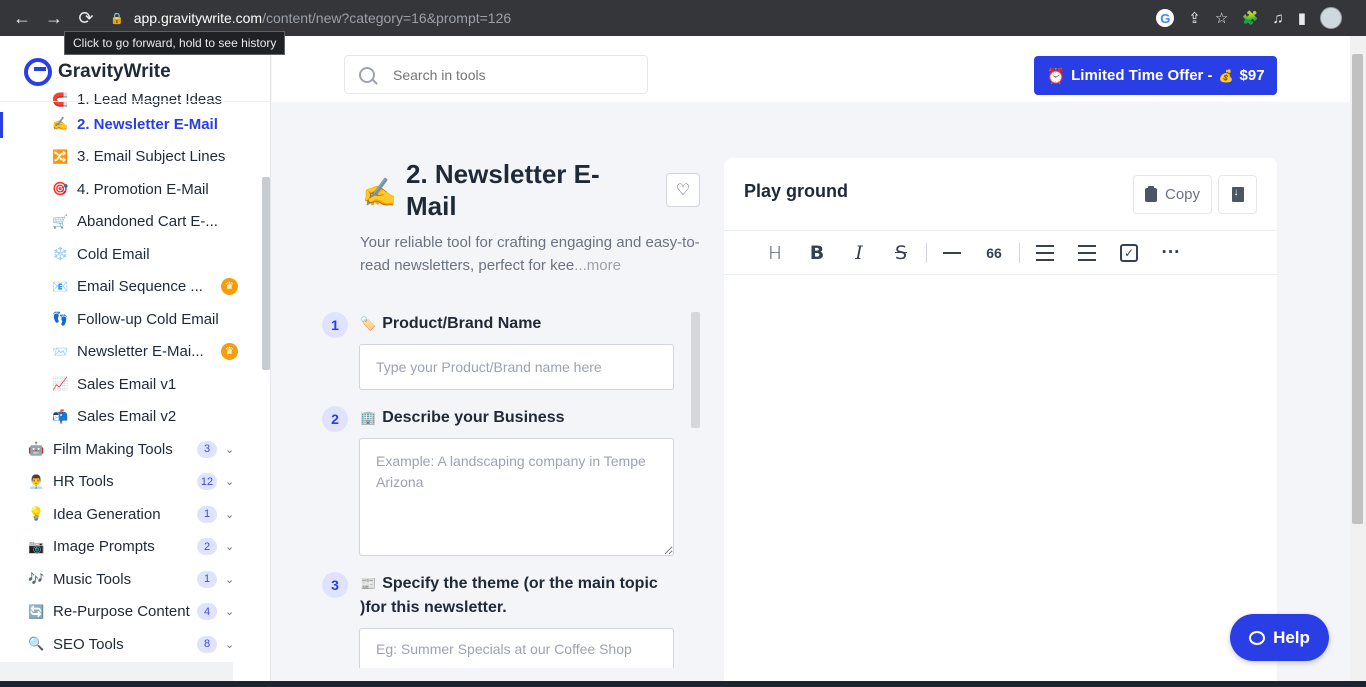  Describe the element at coordinates (1171, 253) in the screenshot. I see `more-options-button: ···` at that location.